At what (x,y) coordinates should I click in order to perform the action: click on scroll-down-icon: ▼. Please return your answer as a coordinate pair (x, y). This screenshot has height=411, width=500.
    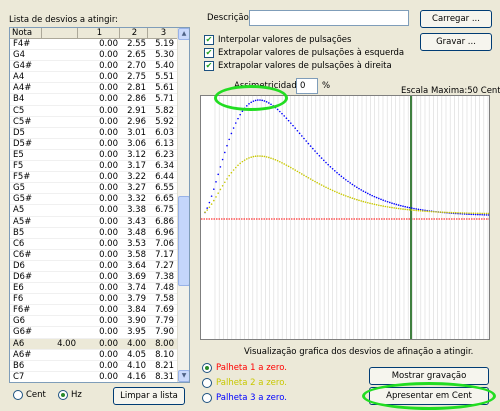
    Looking at the image, I should click on (183, 376).